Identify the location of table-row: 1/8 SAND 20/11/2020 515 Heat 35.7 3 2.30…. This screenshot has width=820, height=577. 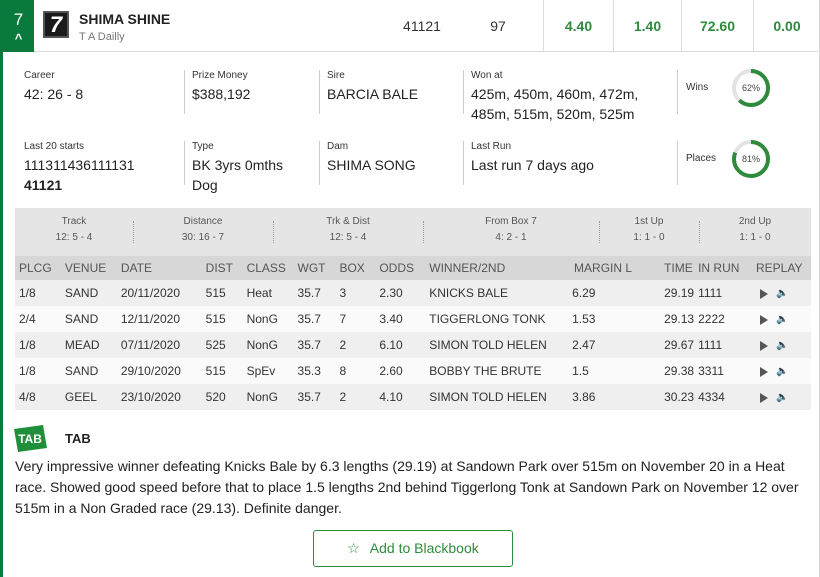
(413, 293).